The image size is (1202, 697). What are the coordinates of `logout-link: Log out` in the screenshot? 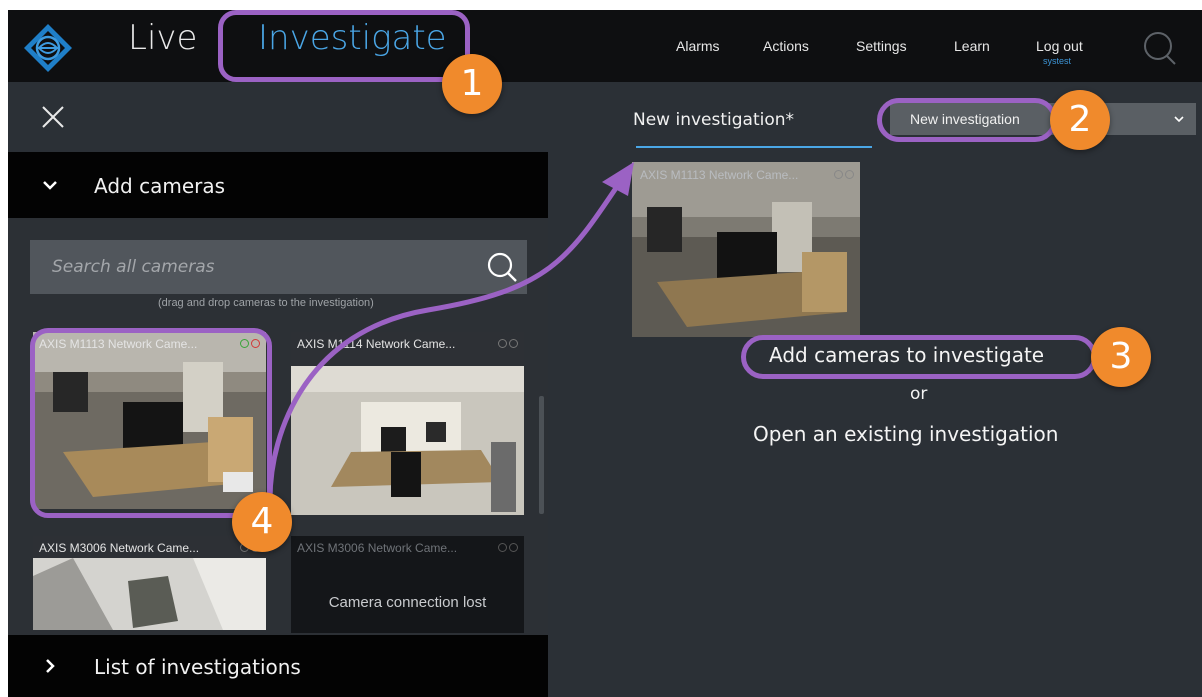 It's located at (1059, 46).